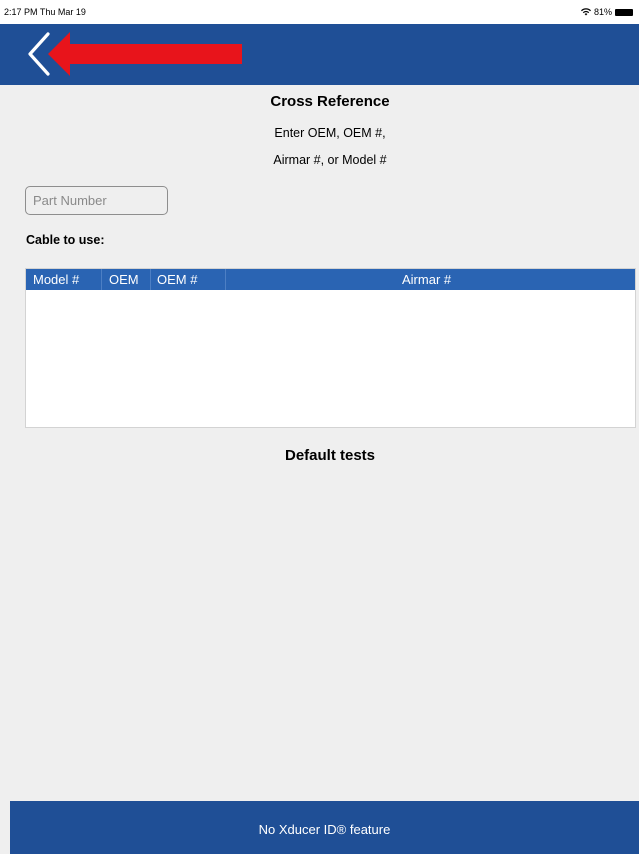  I want to click on cable-to-use-label: Cable to use:, so click(65, 240).